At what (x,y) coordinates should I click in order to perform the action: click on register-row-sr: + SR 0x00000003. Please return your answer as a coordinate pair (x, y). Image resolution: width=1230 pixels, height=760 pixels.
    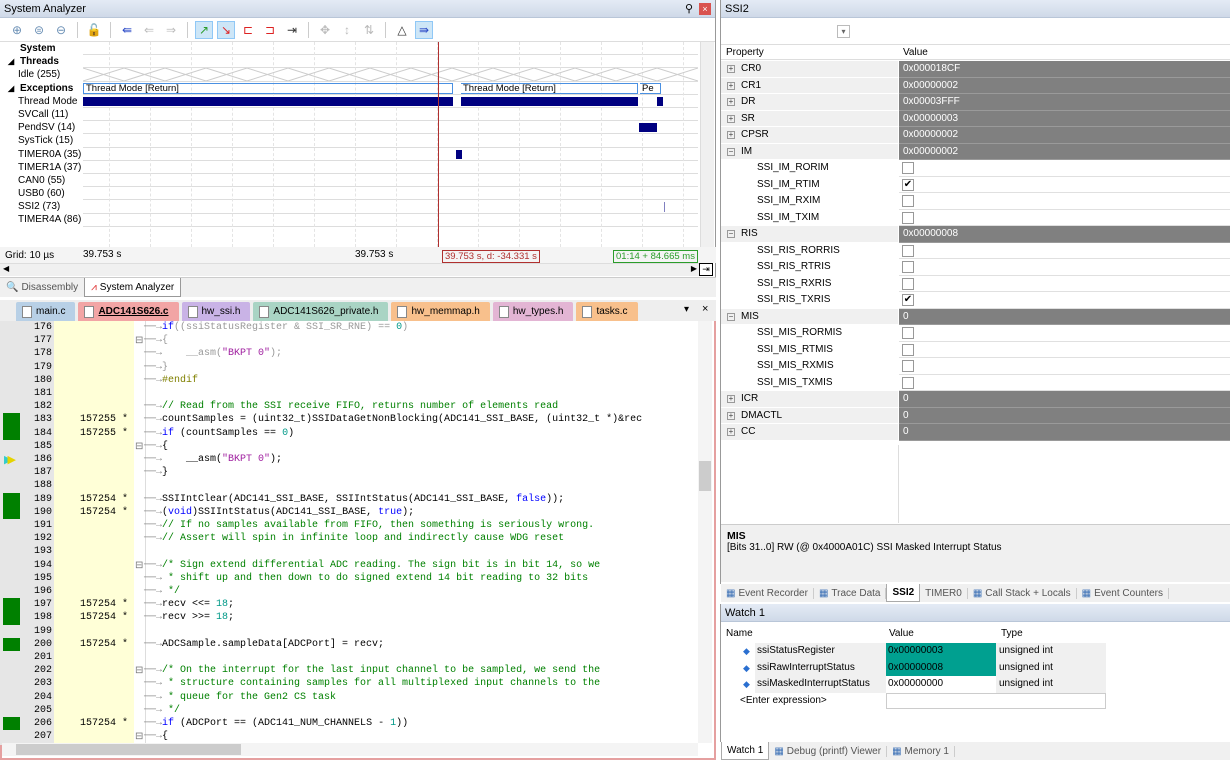
    Looking at the image, I should click on (975, 118).